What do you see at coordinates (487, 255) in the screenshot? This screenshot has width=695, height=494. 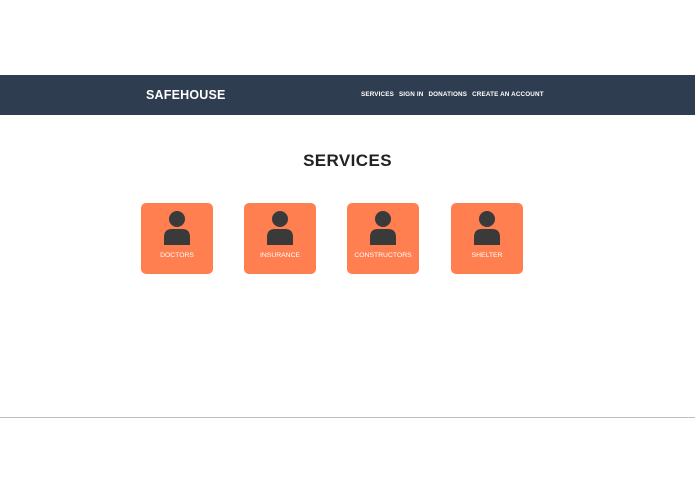 I see `service-card-label: SHELTER` at bounding box center [487, 255].